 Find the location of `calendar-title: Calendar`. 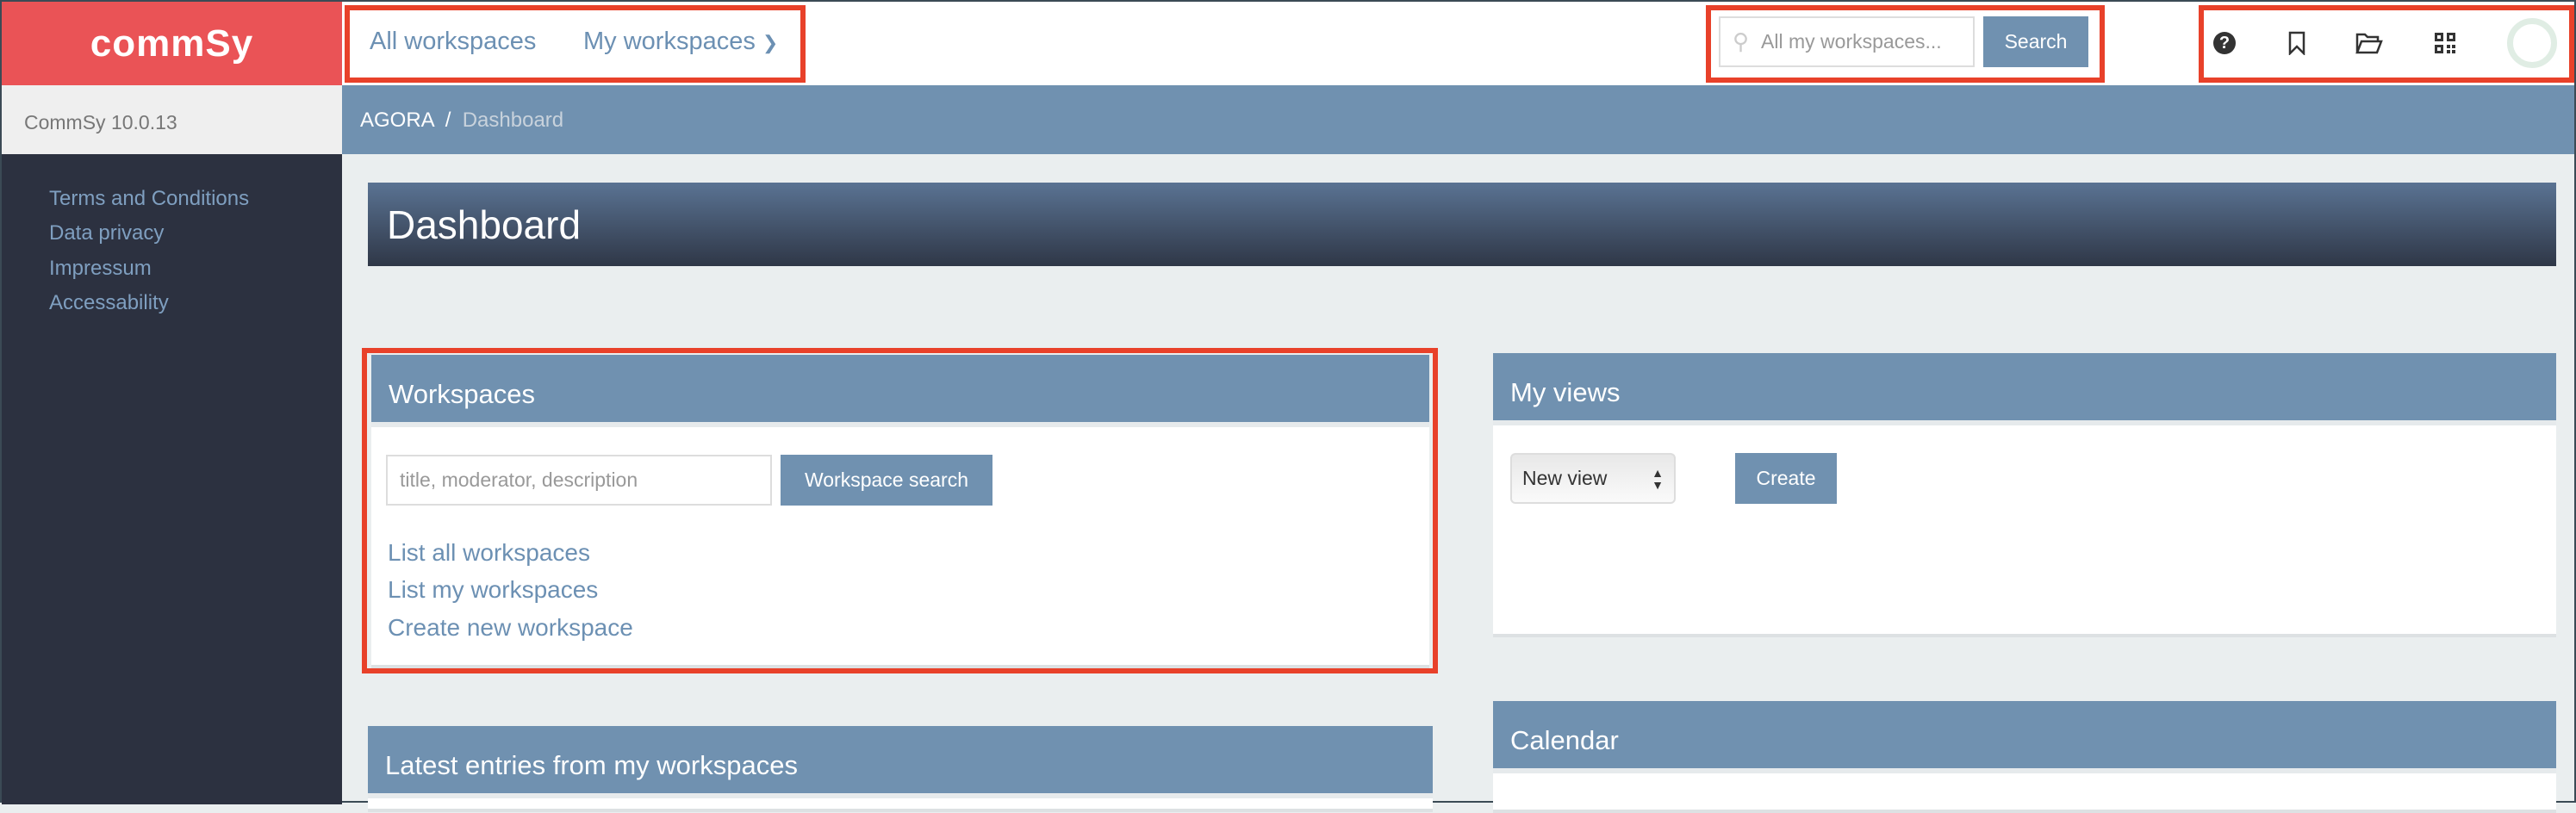

calendar-title: Calendar is located at coordinates (2025, 737).